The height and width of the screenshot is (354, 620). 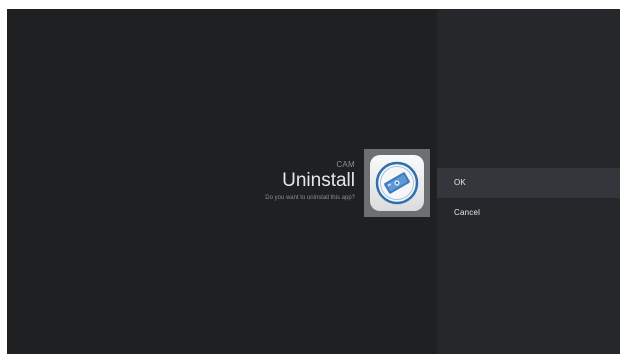 I want to click on app-name: CAM, so click(x=345, y=164).